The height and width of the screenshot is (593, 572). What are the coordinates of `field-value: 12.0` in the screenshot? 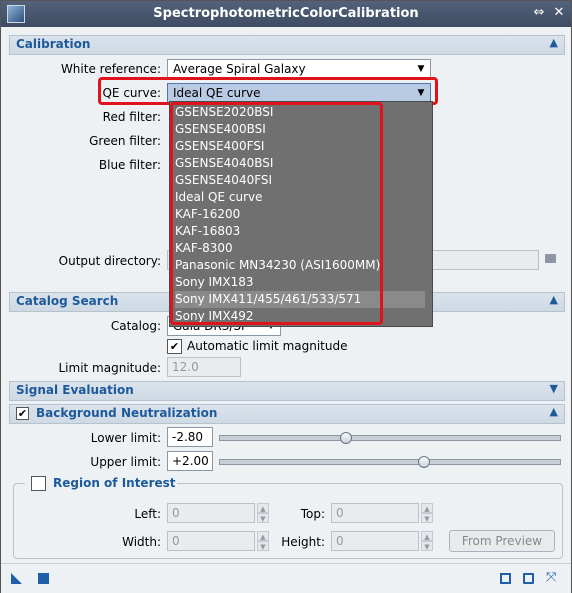 It's located at (185, 367).